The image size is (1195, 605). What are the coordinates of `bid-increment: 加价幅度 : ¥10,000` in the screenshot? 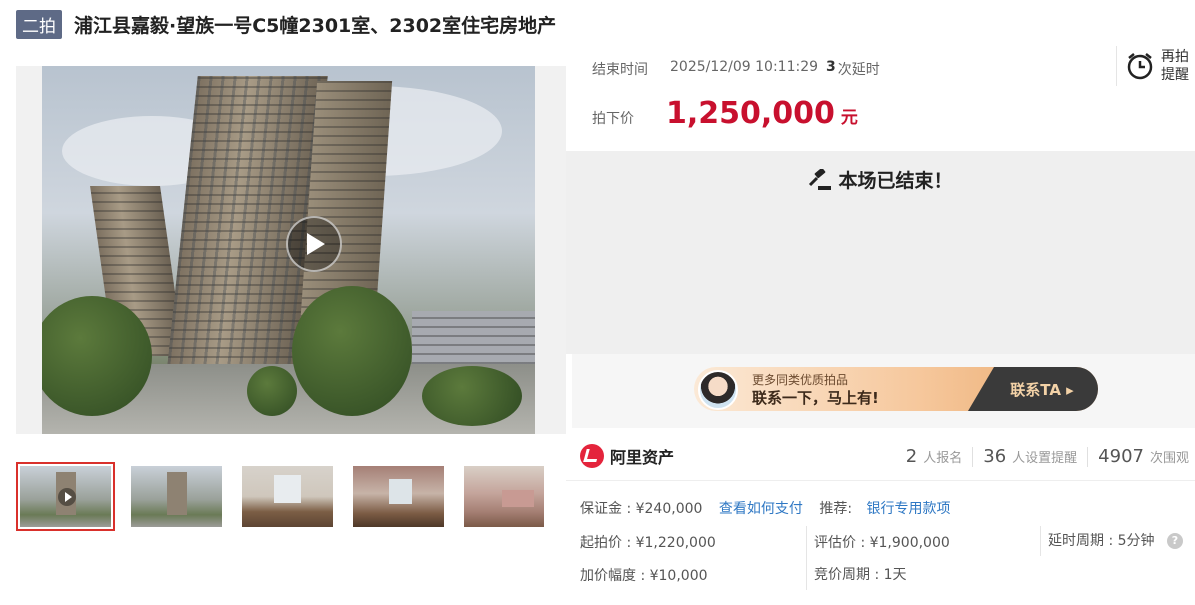 It's located at (644, 576).